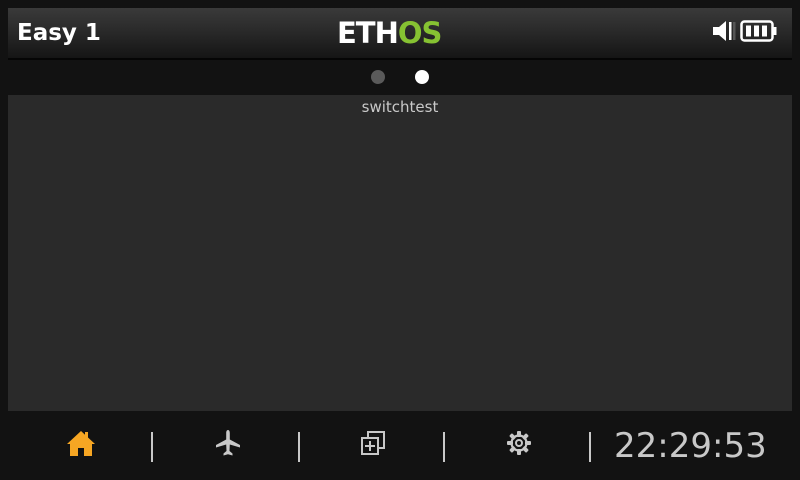  I want to click on battery-icon, so click(759, 33).